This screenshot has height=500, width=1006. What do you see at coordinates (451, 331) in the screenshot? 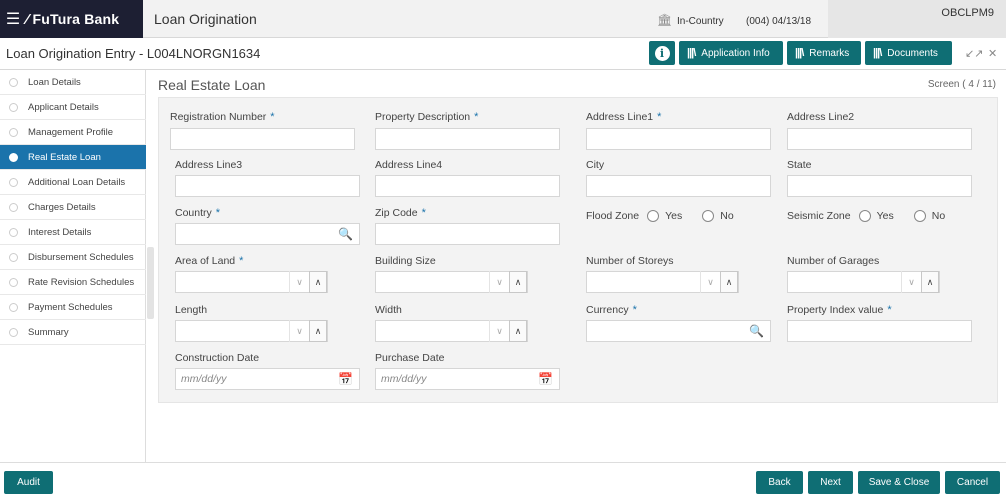
I see `width-select: ∨ ∧` at bounding box center [451, 331].